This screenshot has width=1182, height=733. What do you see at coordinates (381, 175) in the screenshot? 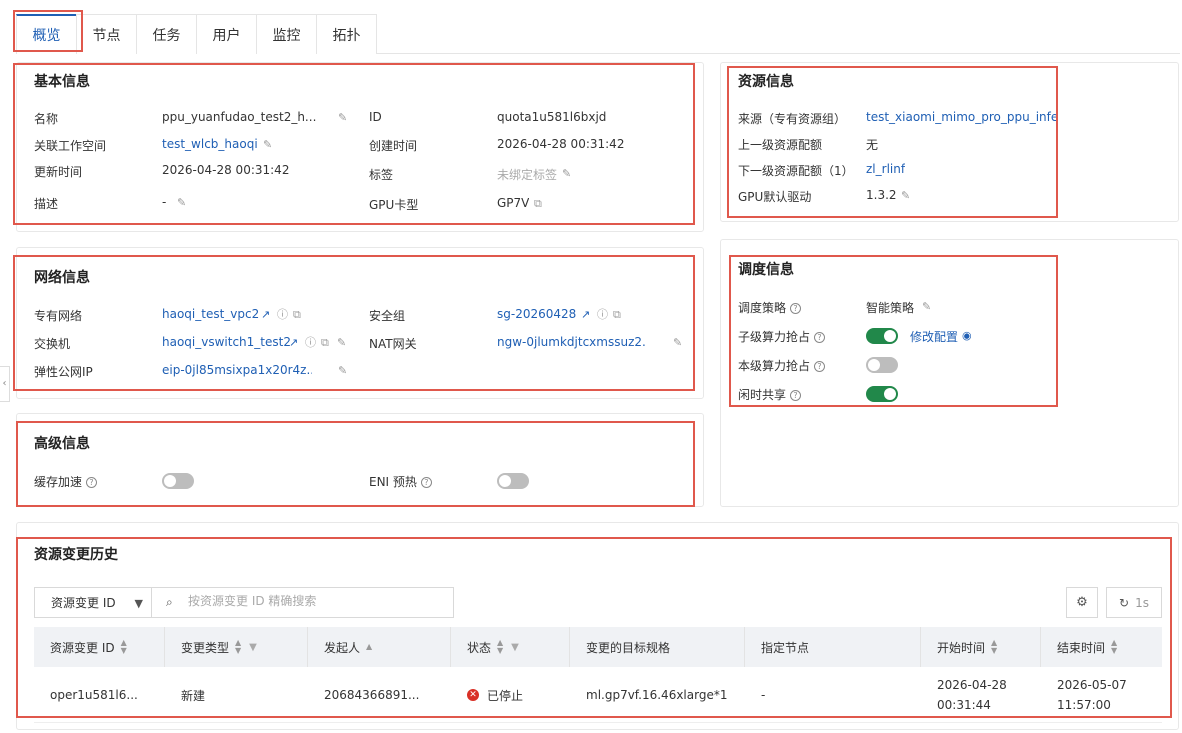
I see `tags-label: 标签` at bounding box center [381, 175].